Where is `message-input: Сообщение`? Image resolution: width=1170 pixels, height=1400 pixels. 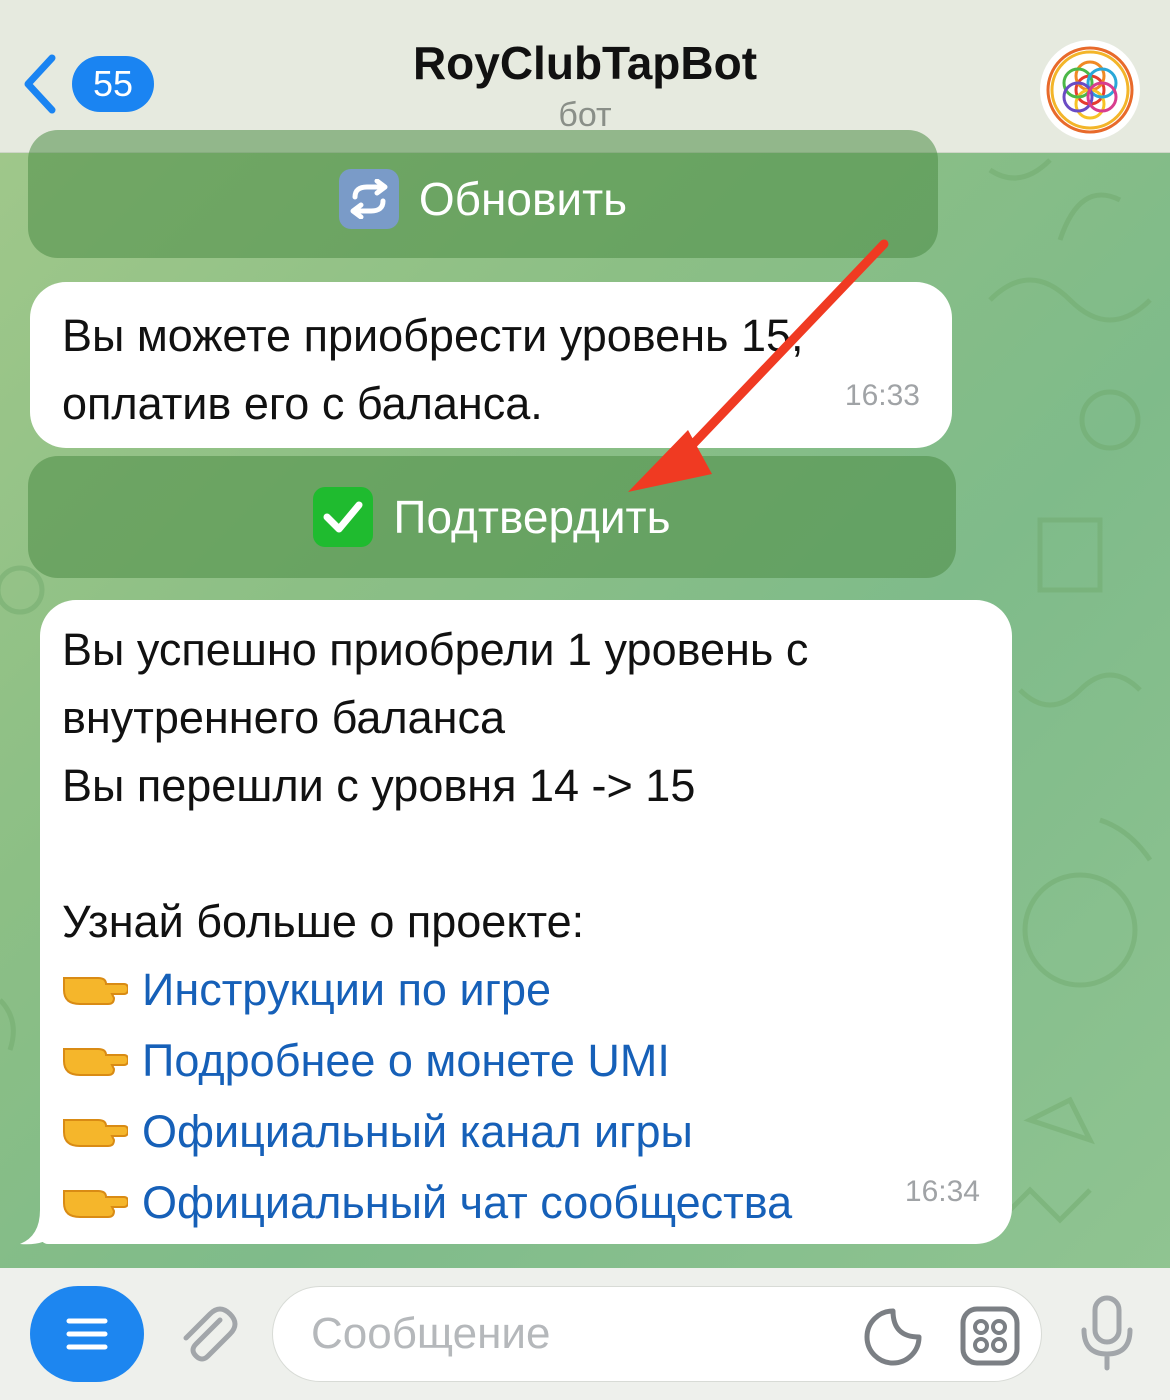
message-input: Сообщение is located at coordinates (657, 1334).